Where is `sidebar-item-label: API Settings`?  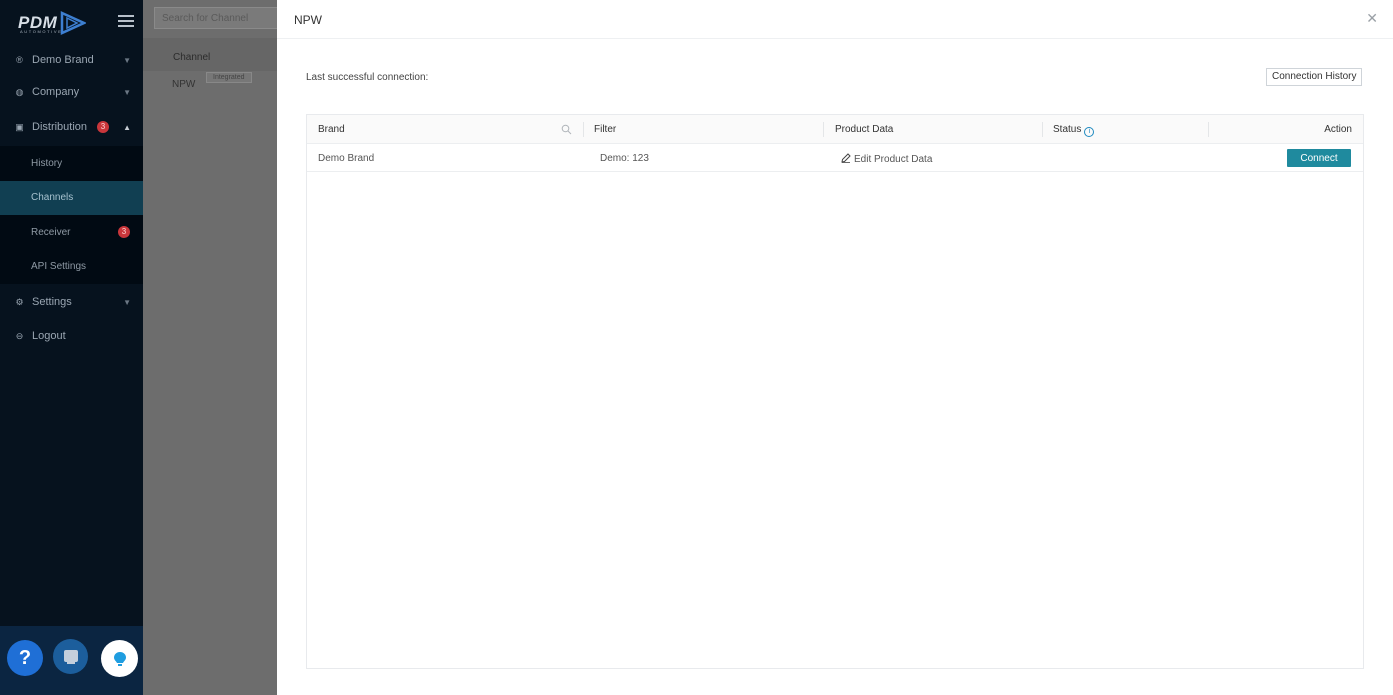 sidebar-item-label: API Settings is located at coordinates (59, 267).